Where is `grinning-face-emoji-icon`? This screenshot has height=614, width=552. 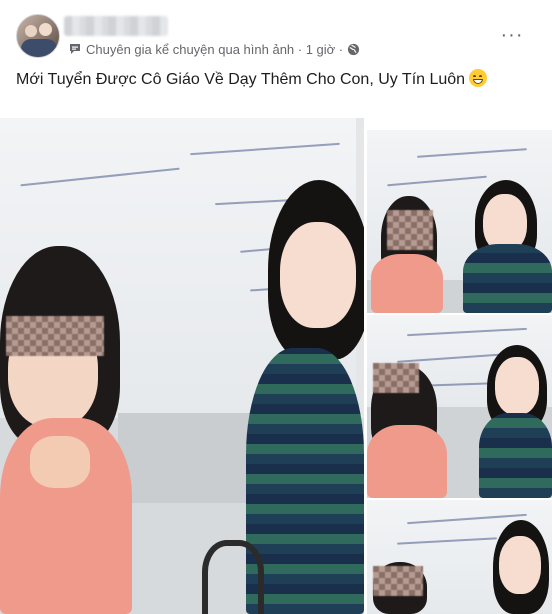
grinning-face-emoji-icon is located at coordinates (478, 78).